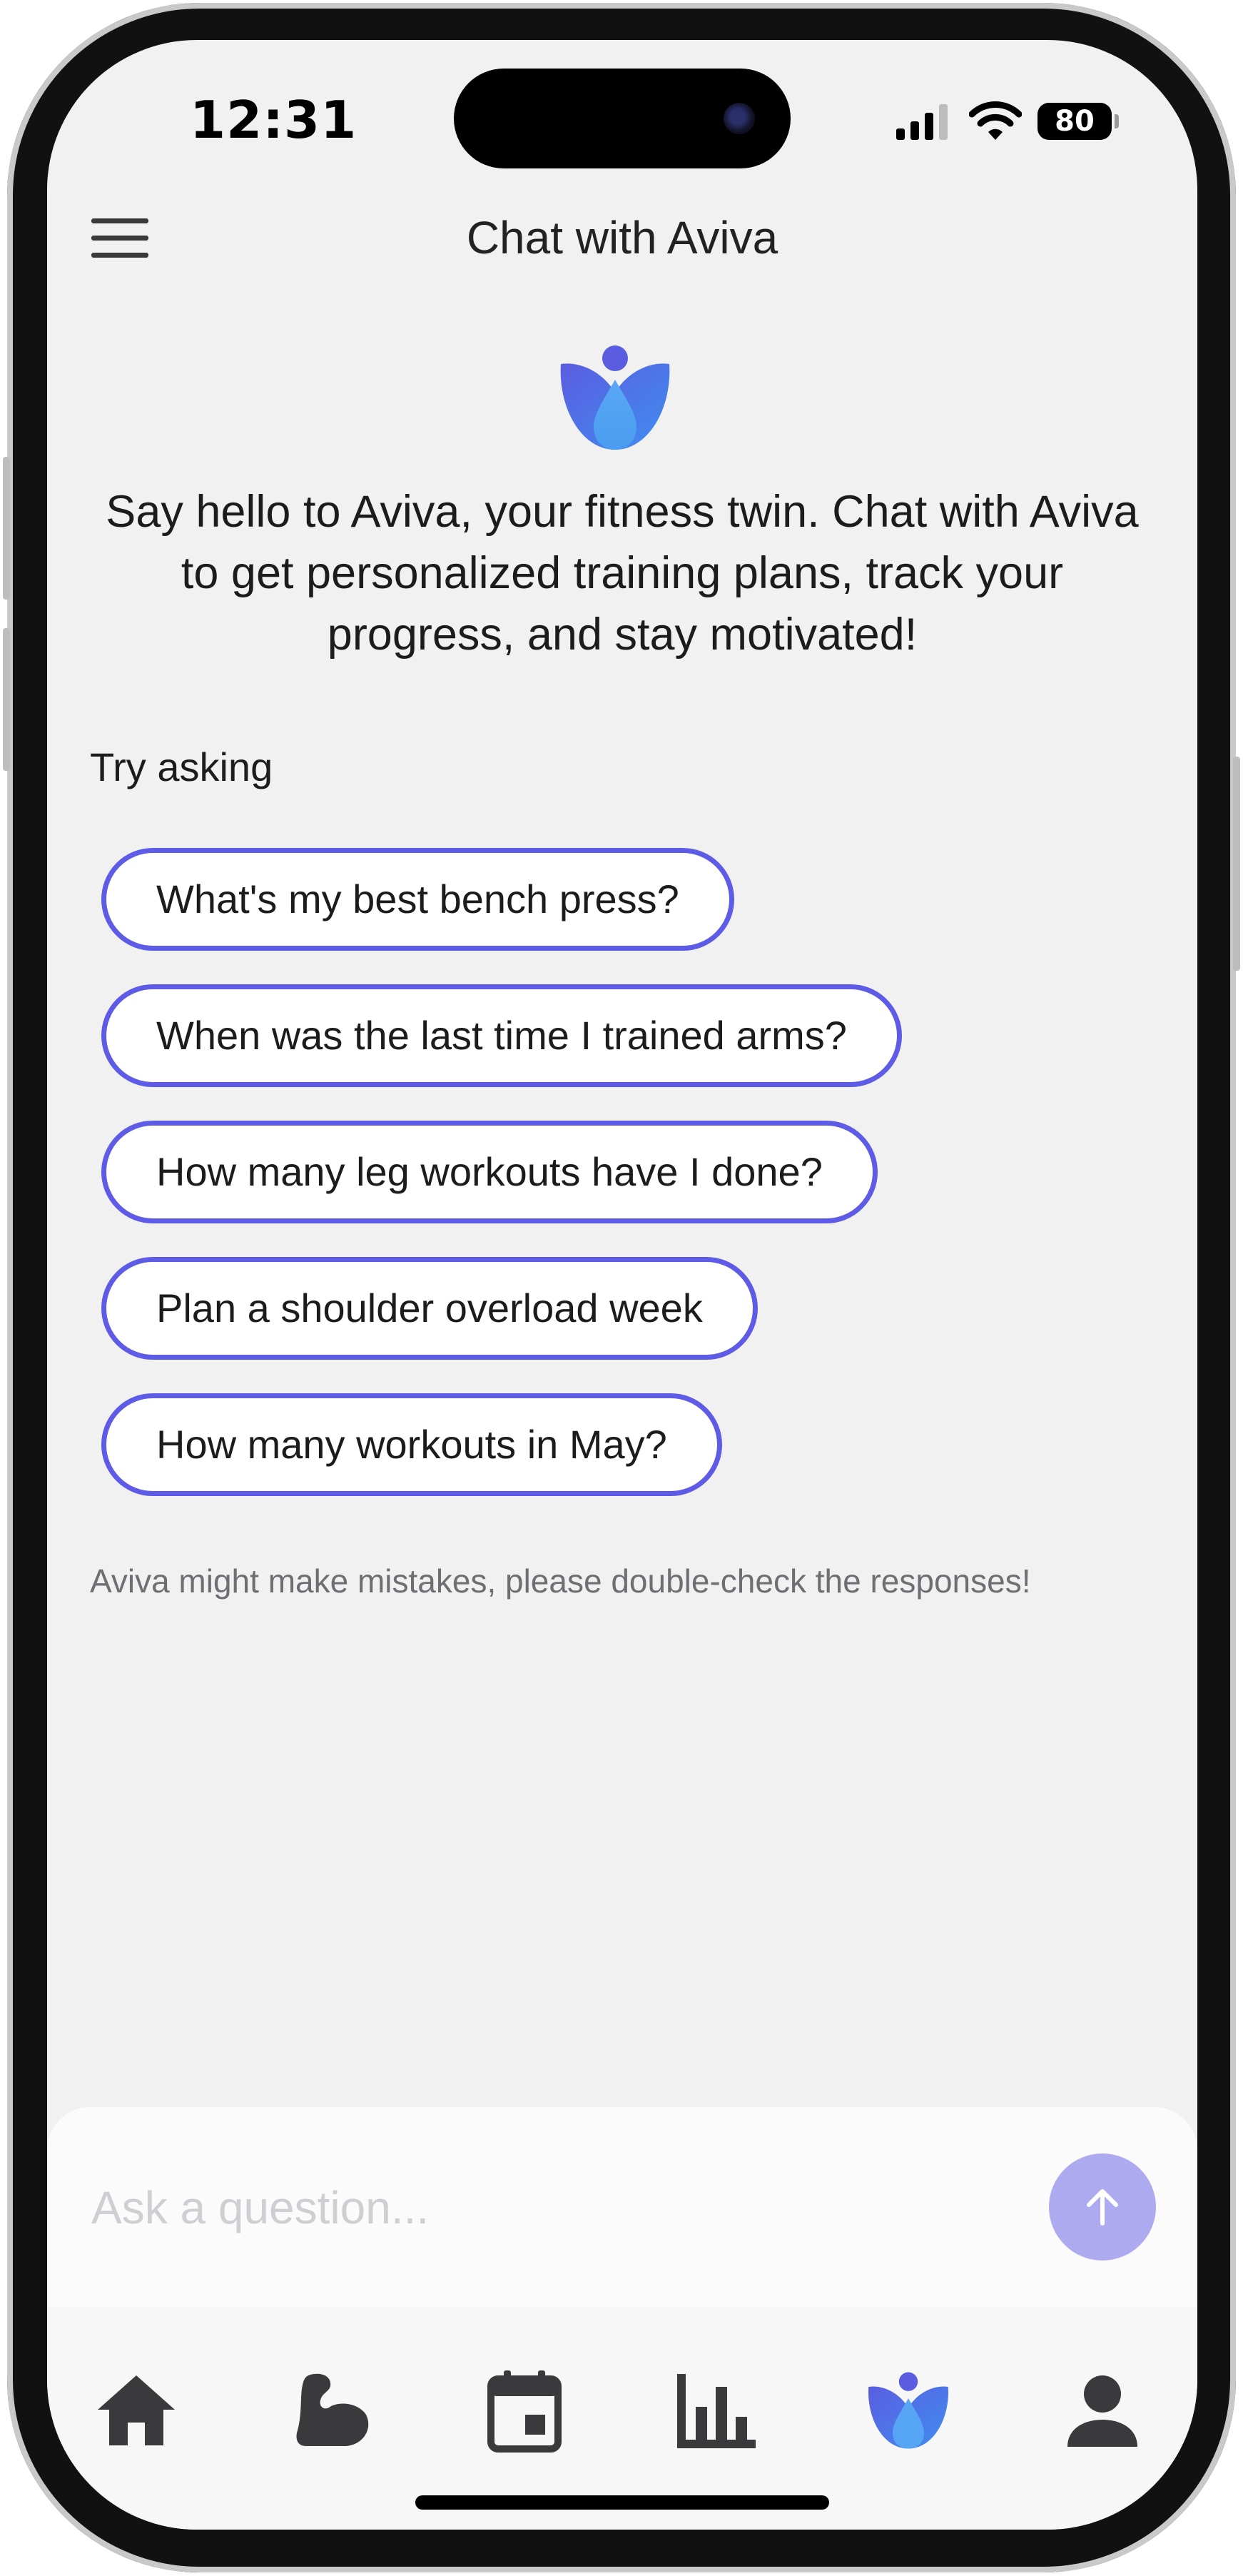  What do you see at coordinates (417, 899) in the screenshot?
I see `suggestion-chip: What's my best bench press?` at bounding box center [417, 899].